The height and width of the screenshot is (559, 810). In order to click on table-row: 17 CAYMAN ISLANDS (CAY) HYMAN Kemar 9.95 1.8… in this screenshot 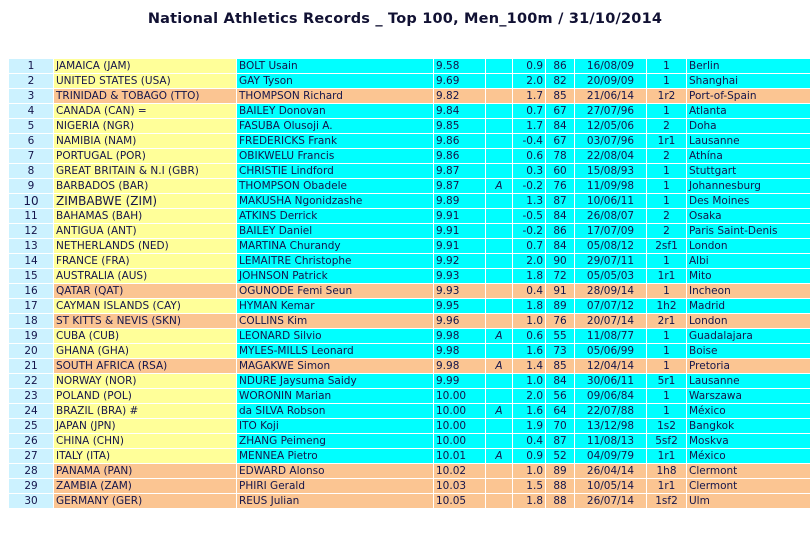, I will do `click(409, 306)`.